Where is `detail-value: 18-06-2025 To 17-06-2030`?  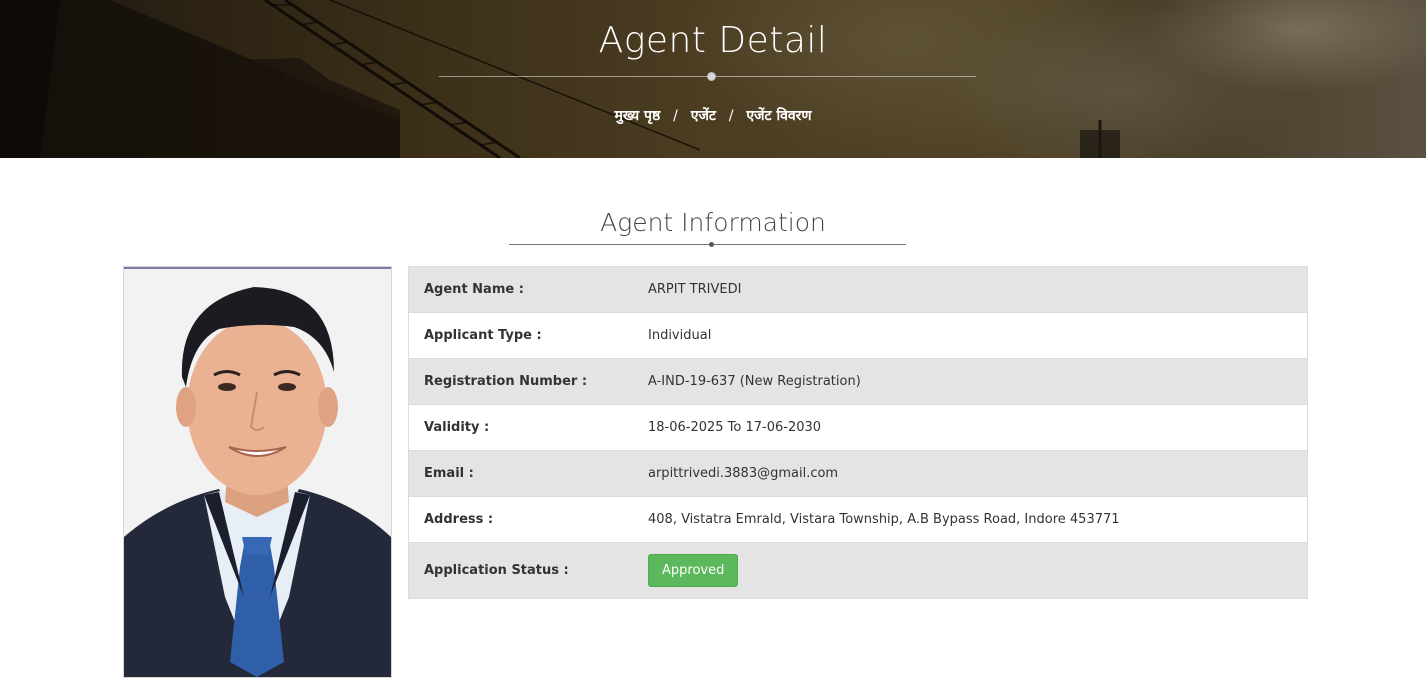
detail-value: 18-06-2025 To 17-06-2030 is located at coordinates (735, 427).